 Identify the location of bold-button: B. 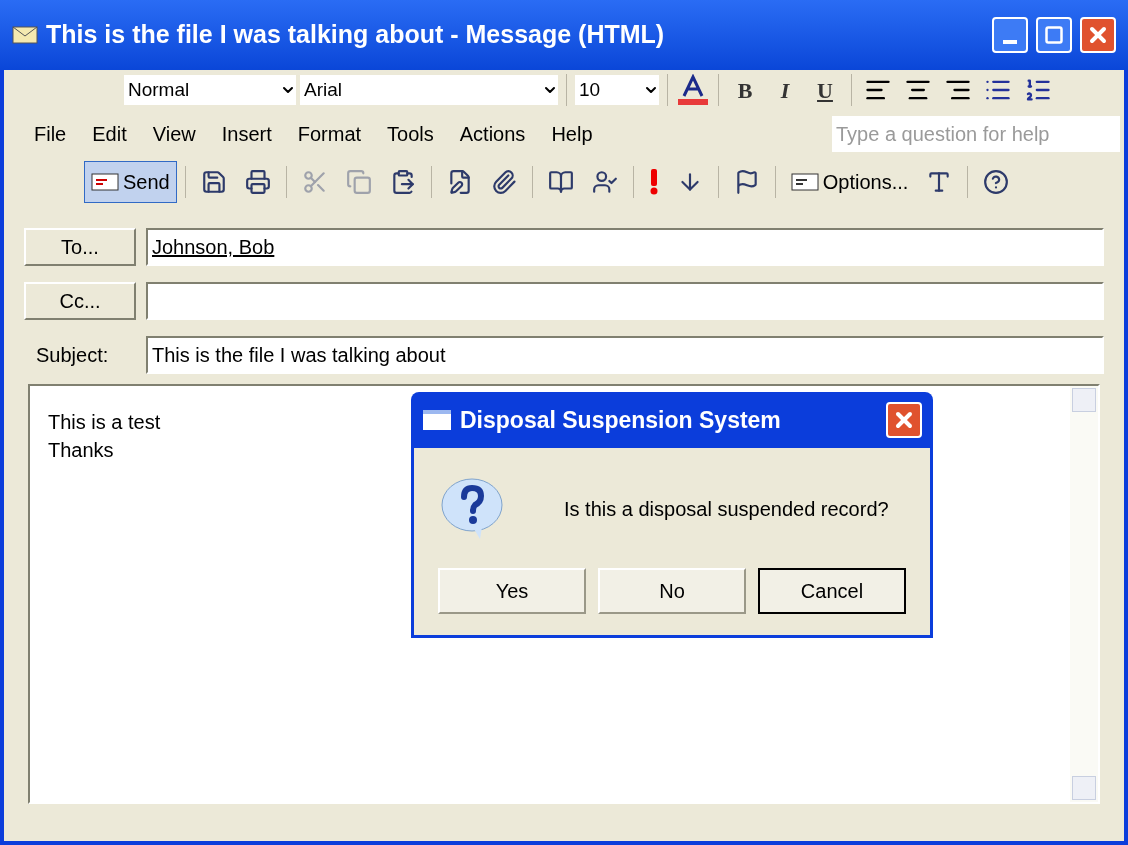
(745, 90).